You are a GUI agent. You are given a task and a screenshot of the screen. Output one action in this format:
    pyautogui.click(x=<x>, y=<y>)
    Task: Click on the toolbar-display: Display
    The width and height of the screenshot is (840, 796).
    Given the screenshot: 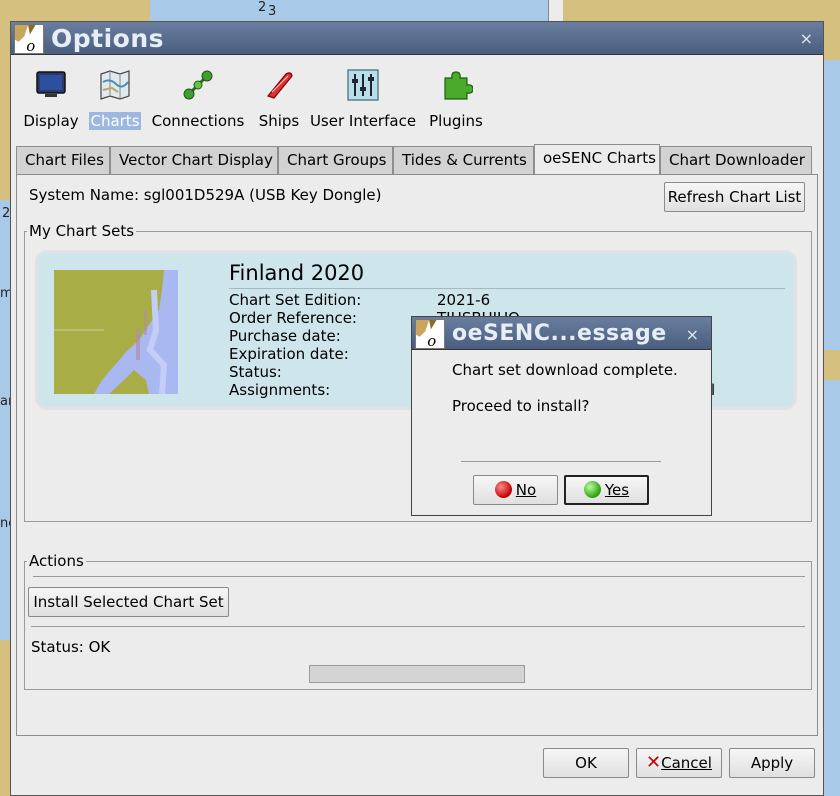 What is the action you would take?
    pyautogui.click(x=51, y=99)
    